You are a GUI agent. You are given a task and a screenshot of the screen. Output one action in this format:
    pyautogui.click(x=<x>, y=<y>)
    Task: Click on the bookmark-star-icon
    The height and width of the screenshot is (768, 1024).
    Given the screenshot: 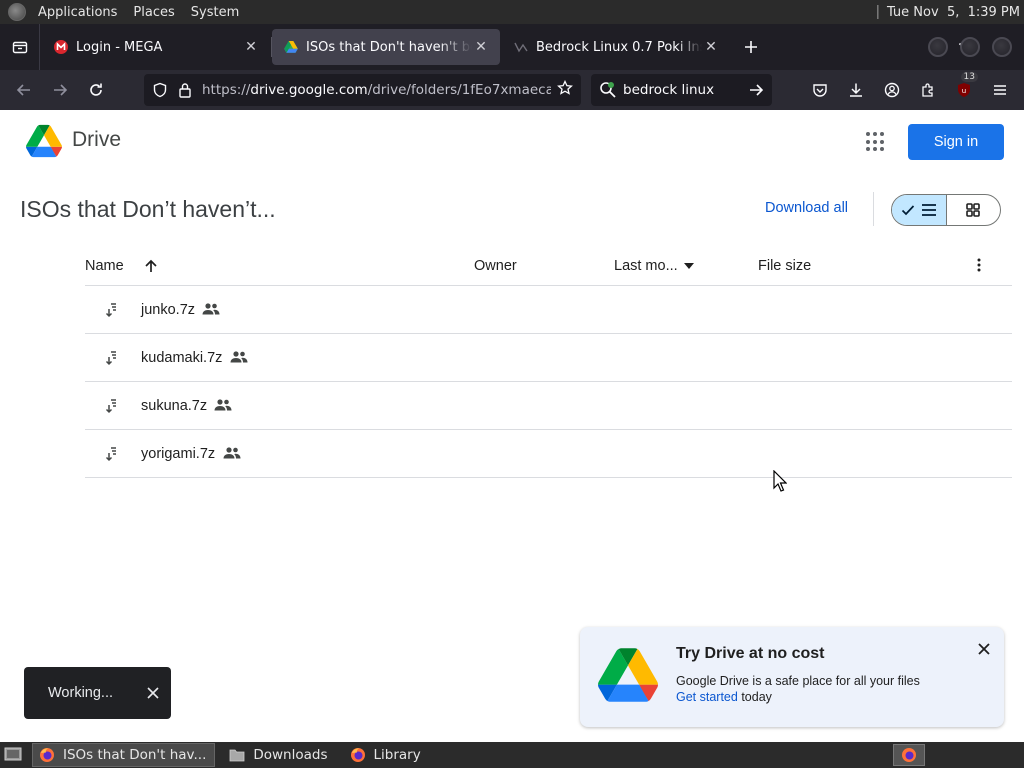 What is the action you would take?
    pyautogui.click(x=565, y=89)
    